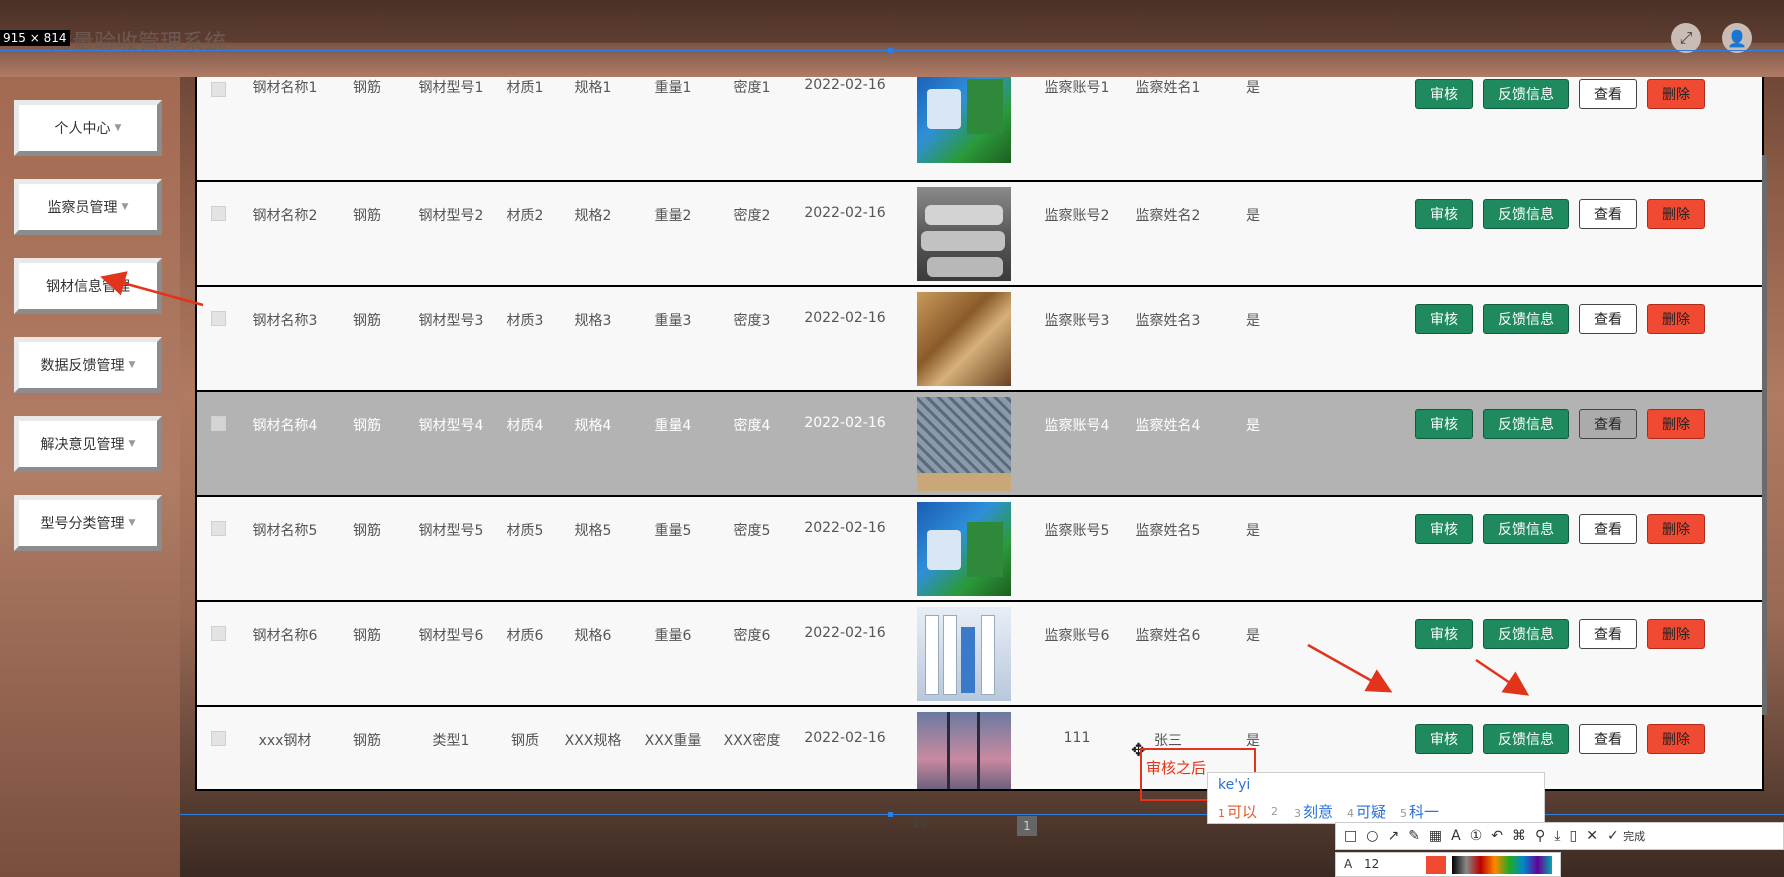 This screenshot has height=877, width=1784. What do you see at coordinates (1376, 798) in the screenshot?
I see `ime-candidate-panel: ke'yi 1 可以 2 3 刻意 4 可疑 5 科一` at bounding box center [1376, 798].